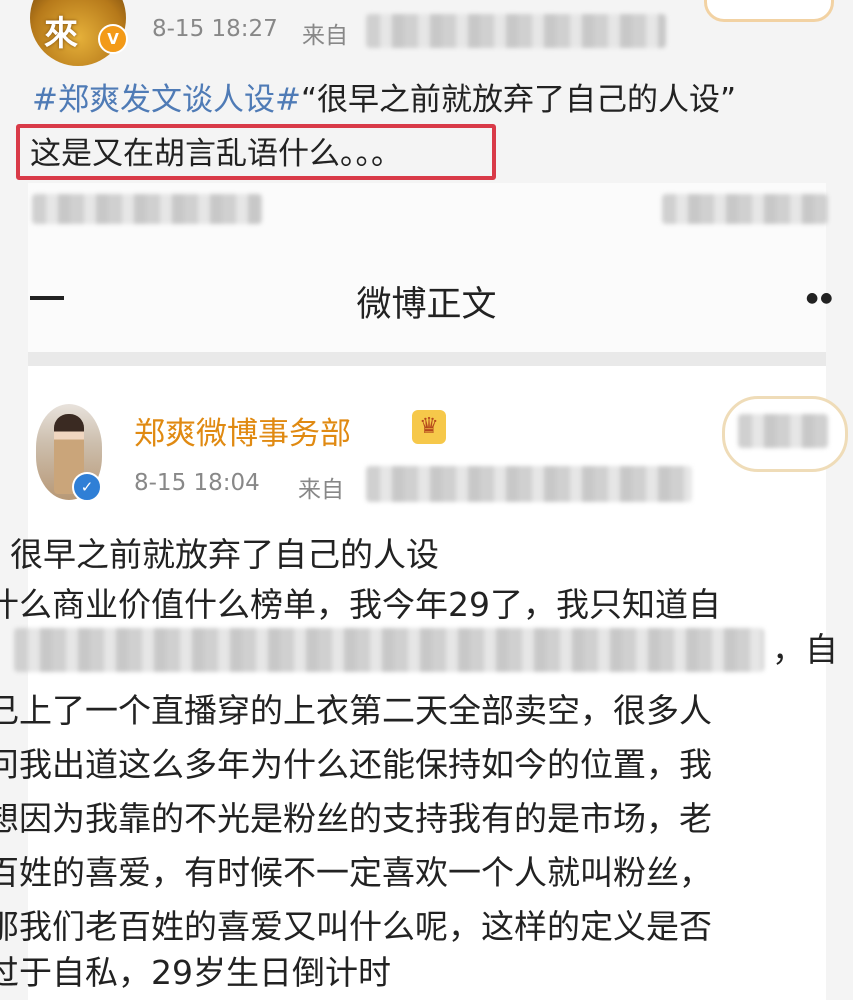  I want to click on outer-avatar-glyph: 來, so click(61, 34).